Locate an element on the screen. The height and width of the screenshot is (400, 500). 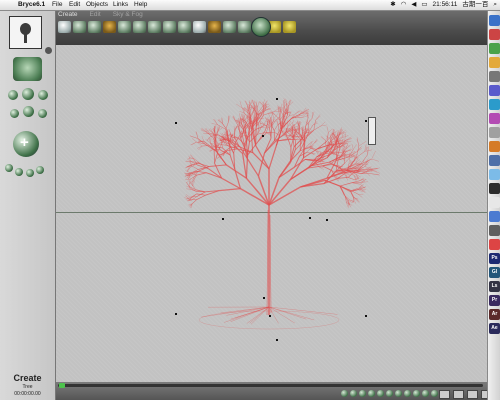
bryce-logo-icon is located at coordinates (261, 27).